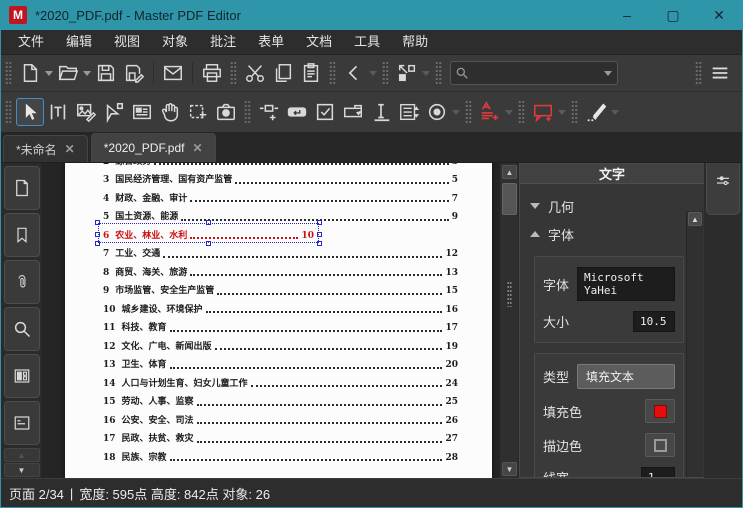  What do you see at coordinates (21, 282) in the screenshot?
I see `attachments-button` at bounding box center [21, 282].